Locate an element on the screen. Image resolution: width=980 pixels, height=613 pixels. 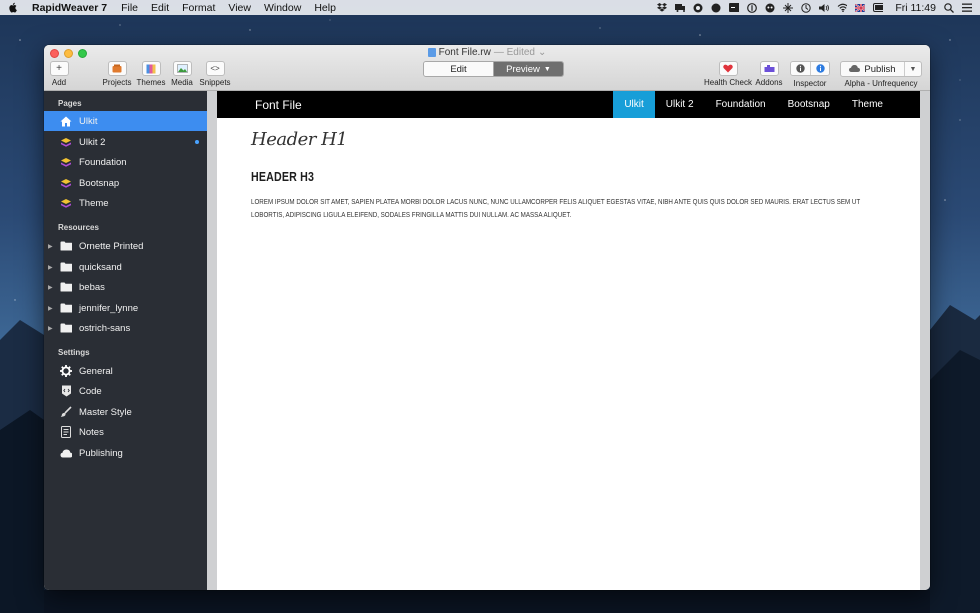
sidebar-item-theme: Theme is located at coordinates (125, 203).